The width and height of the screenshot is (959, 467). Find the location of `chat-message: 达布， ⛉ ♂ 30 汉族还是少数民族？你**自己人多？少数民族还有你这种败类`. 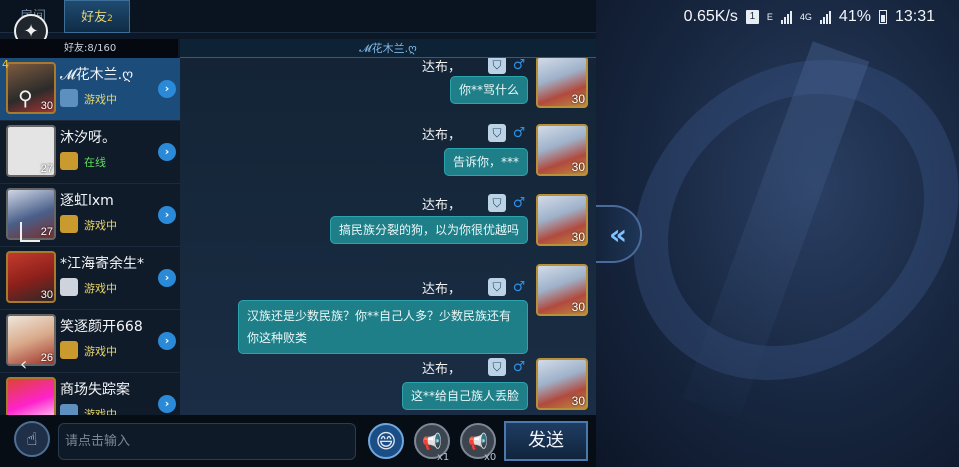

chat-message: 达布， ⛉ ♂ 30 汉族还是少数民族？你**自己人多？少数民族还有你这种败类 is located at coordinates (403, 309).